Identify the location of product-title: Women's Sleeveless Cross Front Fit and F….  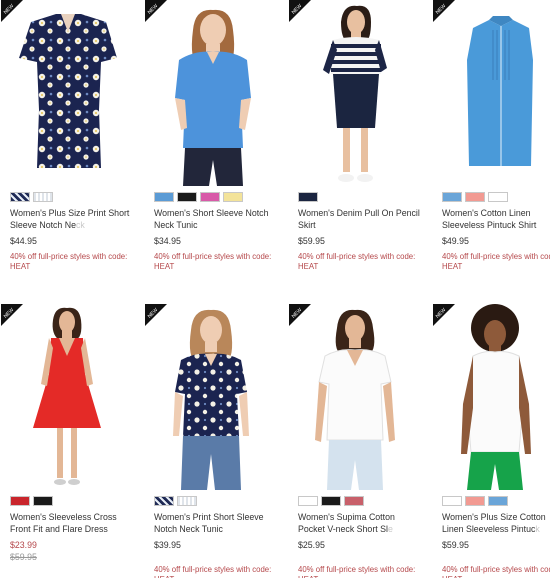
(71, 523).